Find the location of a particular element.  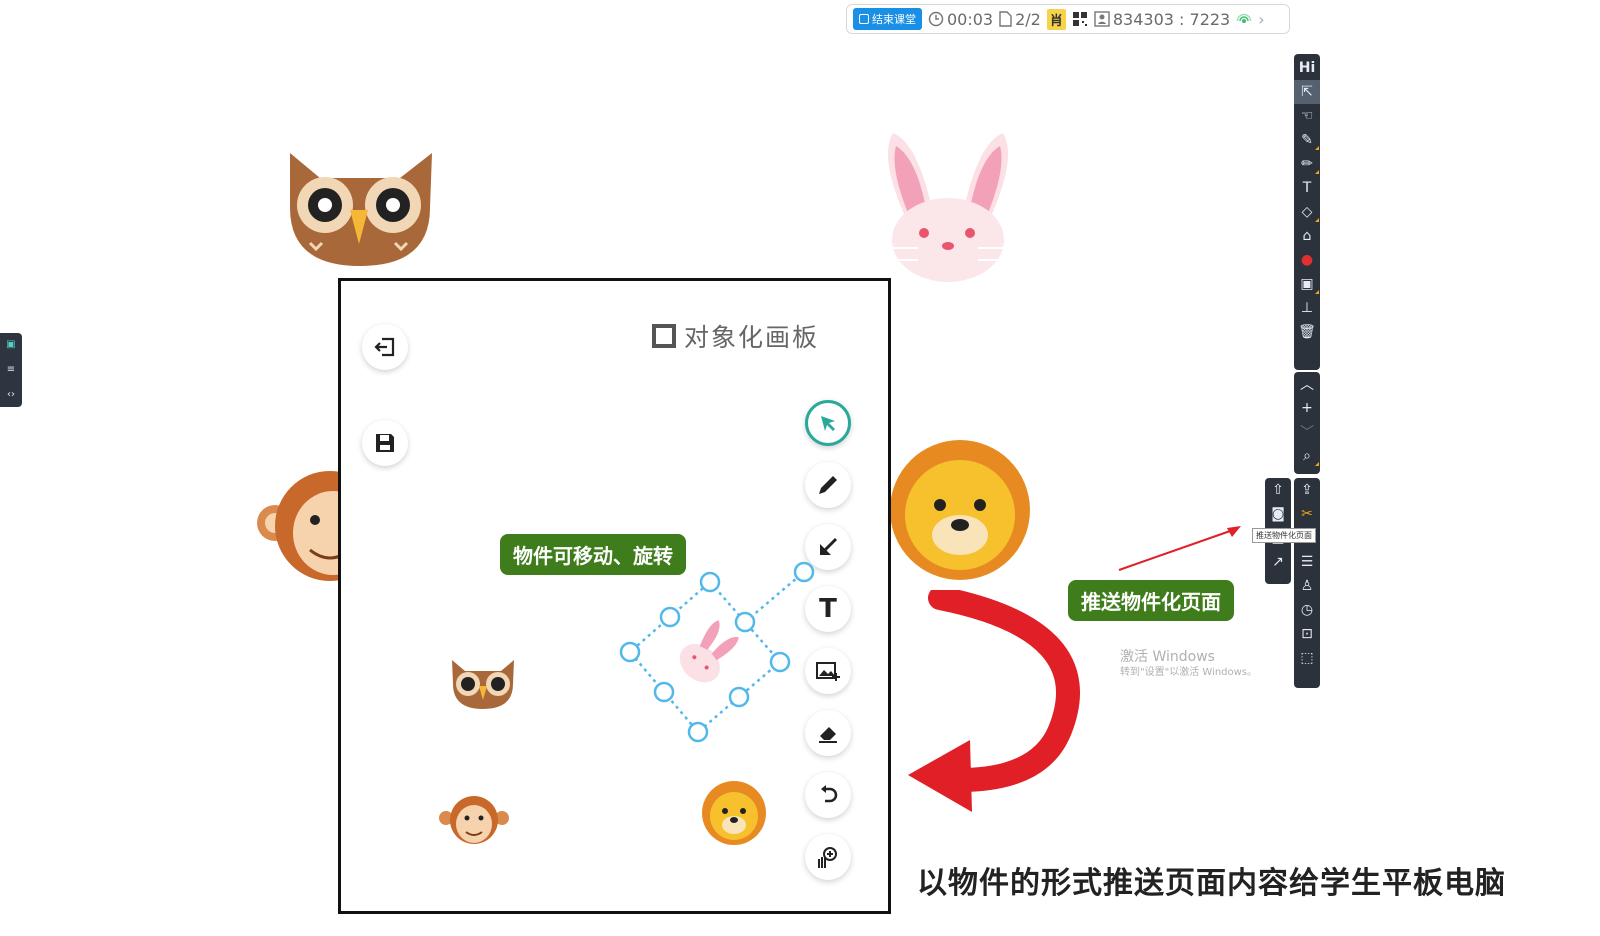

right-toolbar-top: Hi ⇱ ☜ ✎ ✏ T ◇ ⌂ ● ▣ ⊥ 🗑 is located at coordinates (1307, 212).